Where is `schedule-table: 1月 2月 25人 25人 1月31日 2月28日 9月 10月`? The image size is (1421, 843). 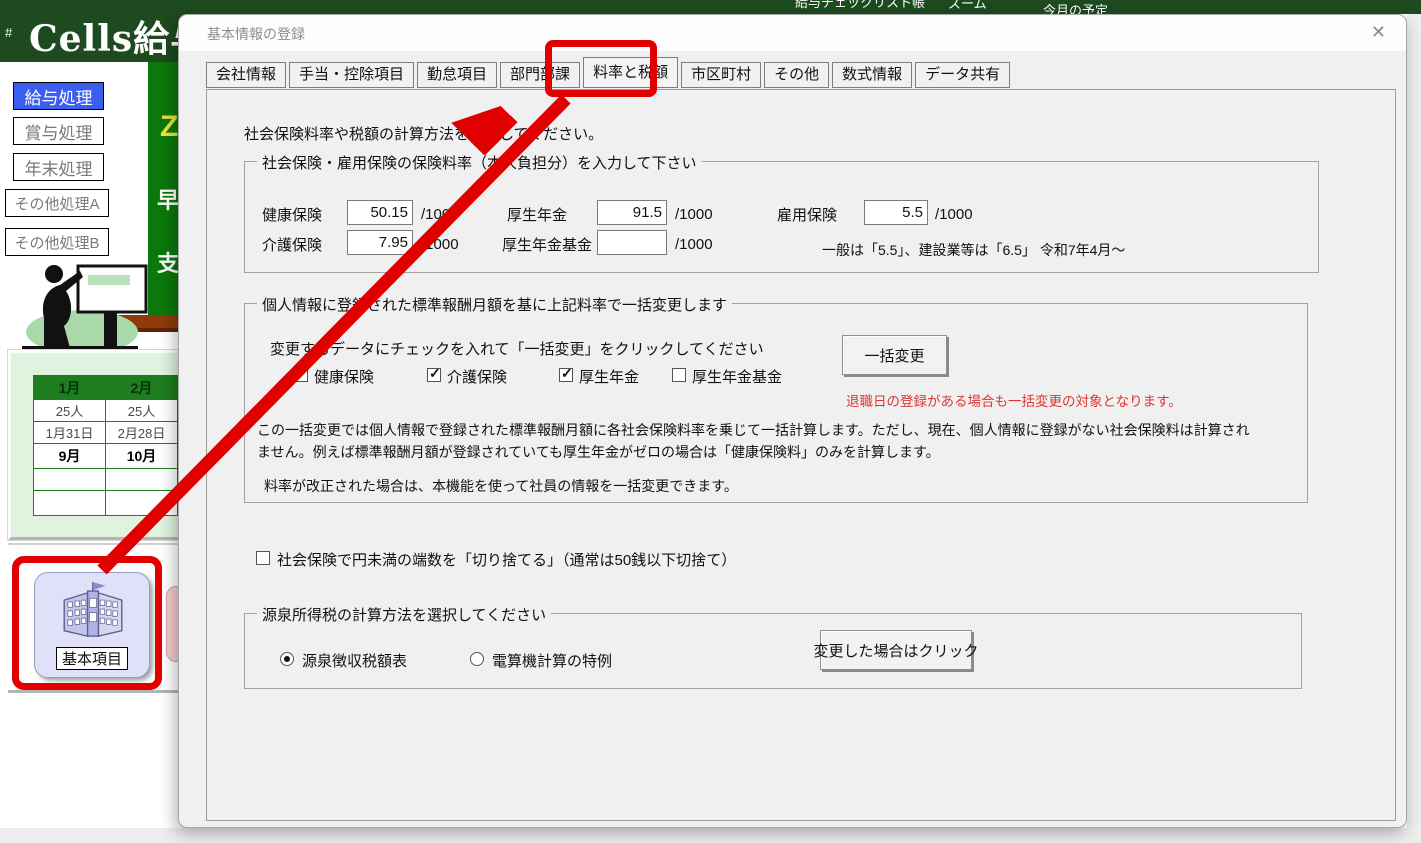 schedule-table: 1月 2月 25人 25人 1月31日 2月28日 9月 10月 is located at coordinates (105, 445).